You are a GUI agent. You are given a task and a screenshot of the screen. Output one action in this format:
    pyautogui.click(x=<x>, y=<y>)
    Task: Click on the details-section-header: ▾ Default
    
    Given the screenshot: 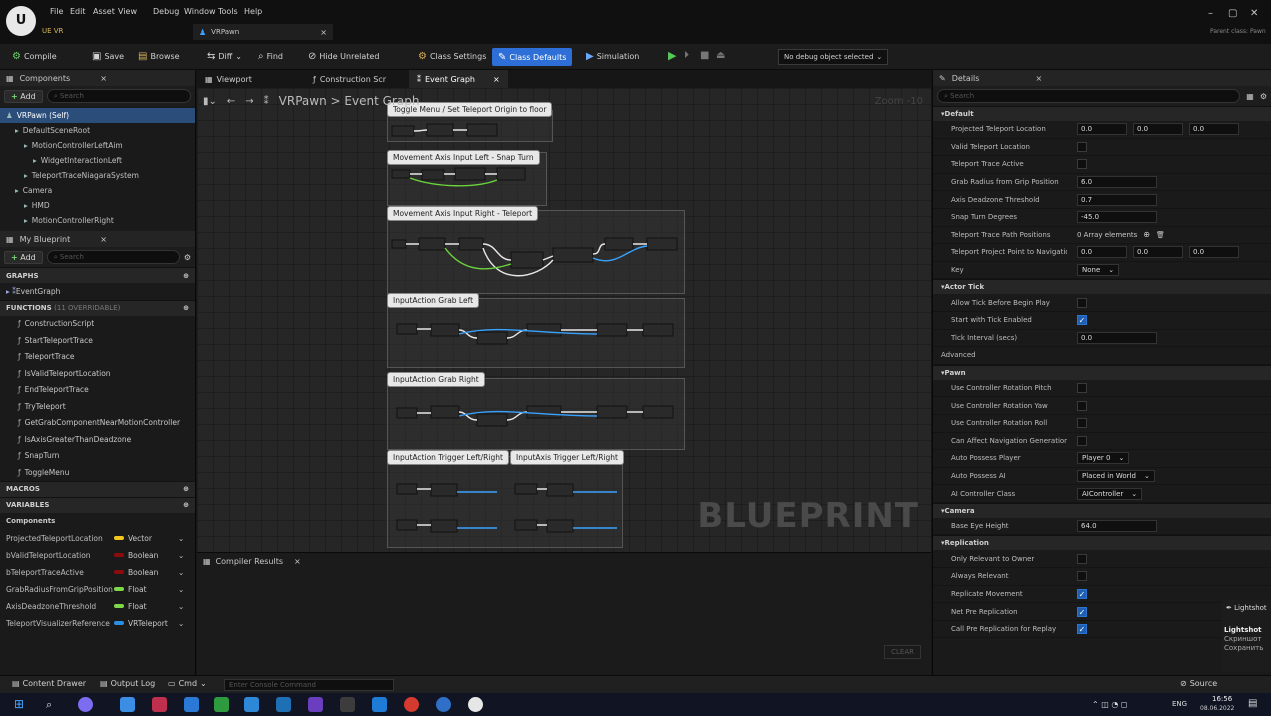 What is the action you would take?
    pyautogui.click(x=1102, y=113)
    